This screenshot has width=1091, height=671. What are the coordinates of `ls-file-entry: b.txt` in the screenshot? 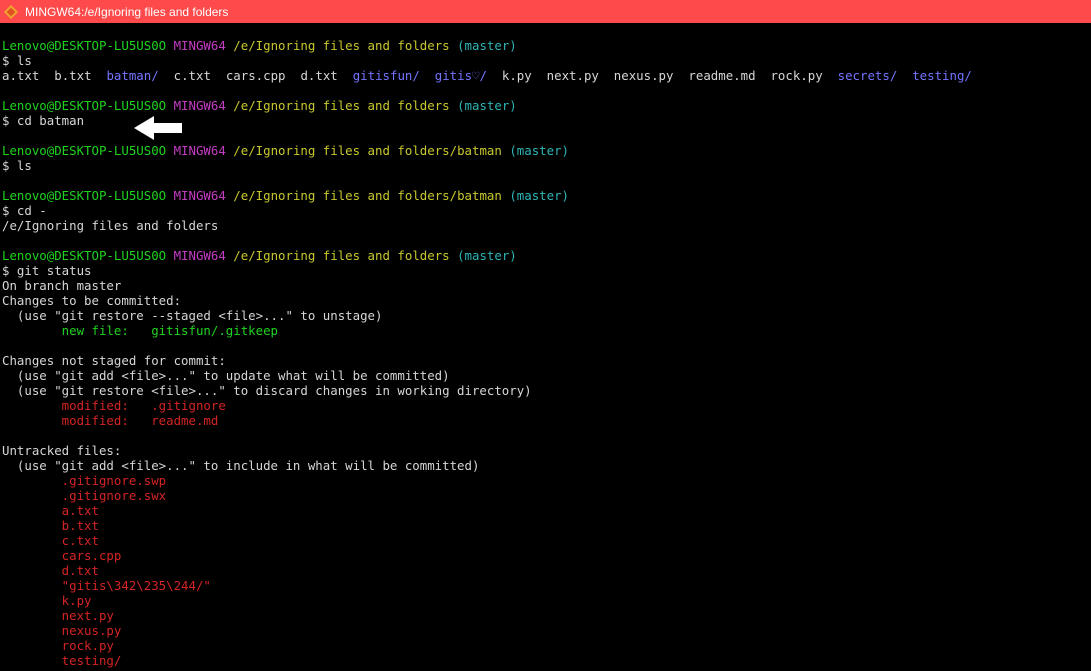 It's located at (73, 75).